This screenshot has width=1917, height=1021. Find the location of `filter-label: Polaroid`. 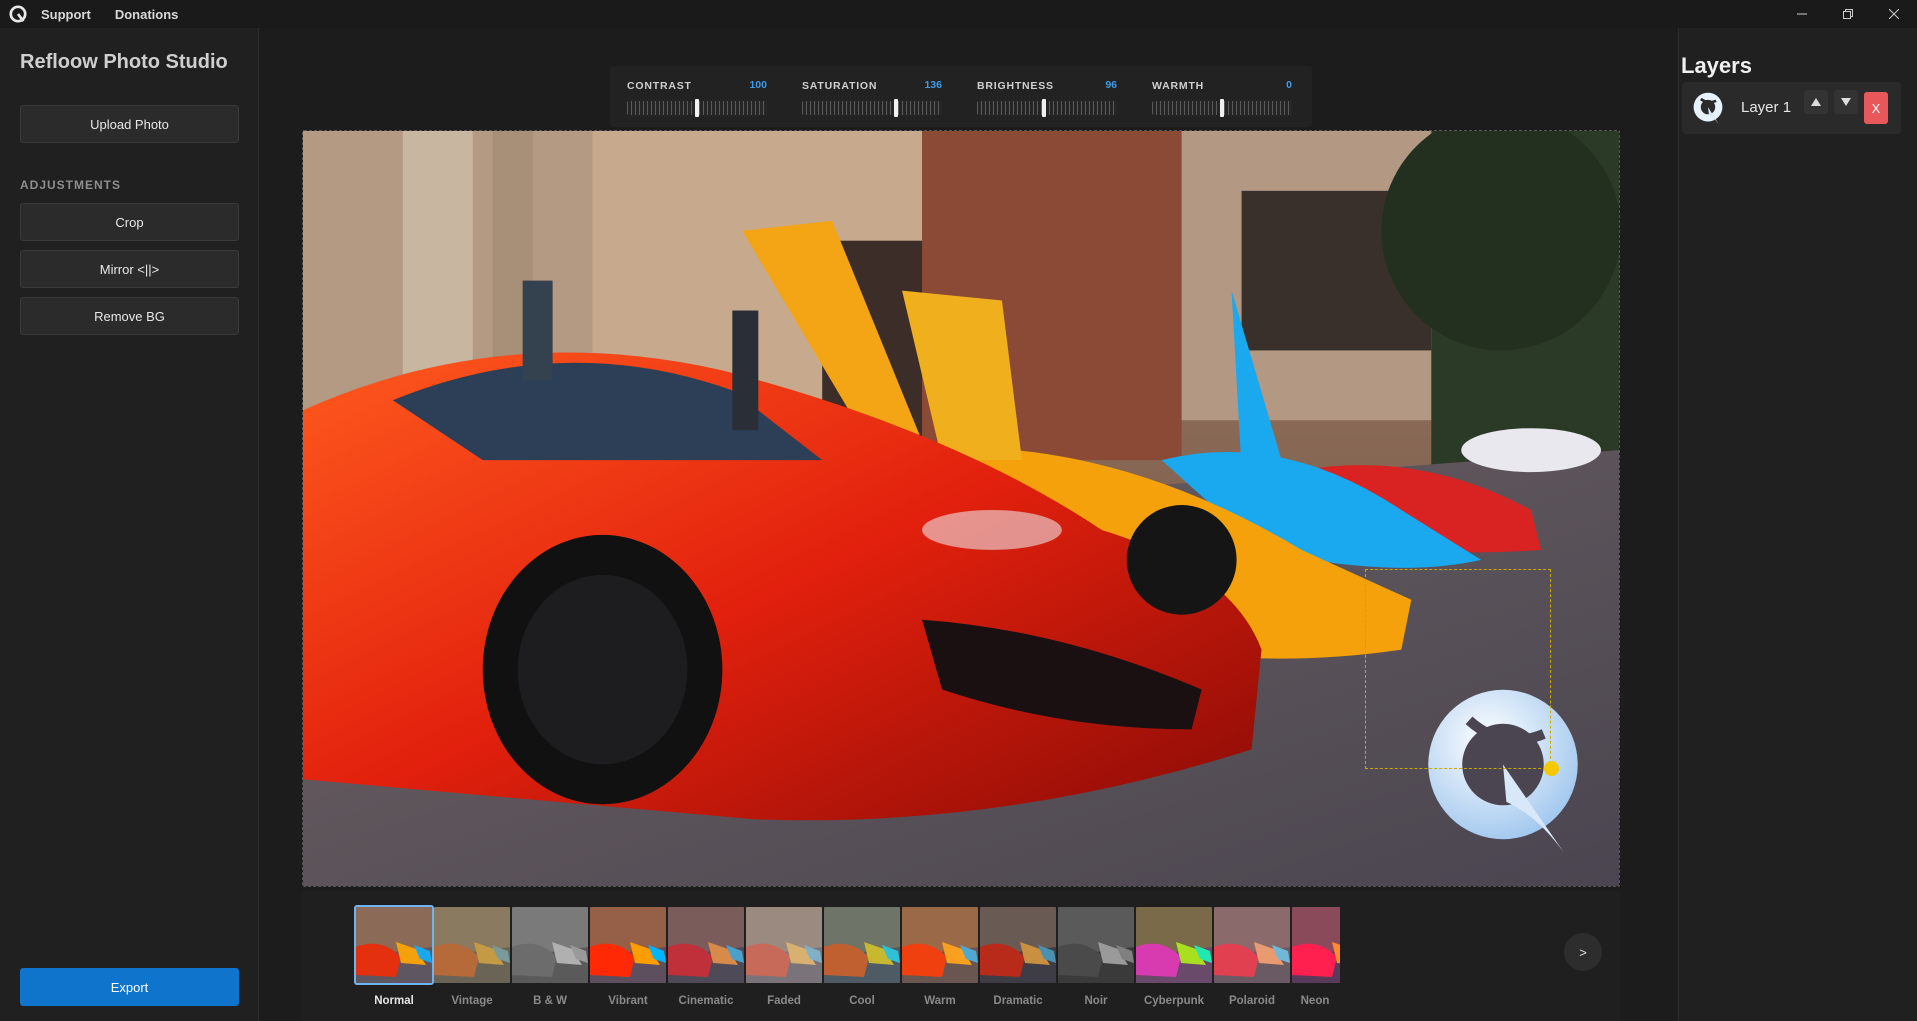

filter-label: Polaroid is located at coordinates (1251, 1001).